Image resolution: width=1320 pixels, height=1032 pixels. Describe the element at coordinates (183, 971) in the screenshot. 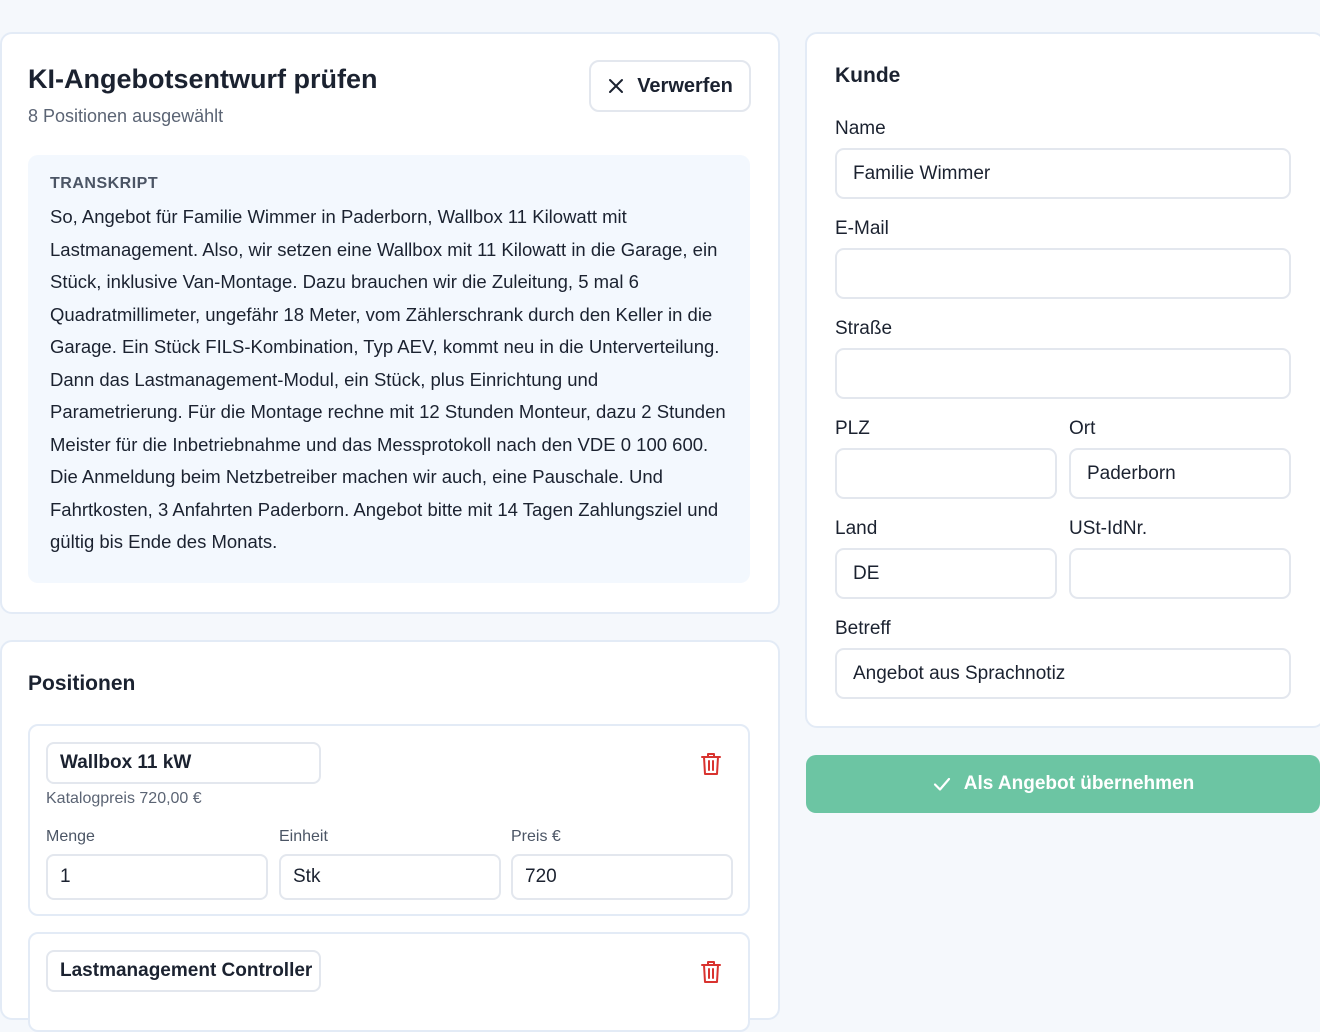

I see `position-name-input: Lastmanagement Controller` at that location.